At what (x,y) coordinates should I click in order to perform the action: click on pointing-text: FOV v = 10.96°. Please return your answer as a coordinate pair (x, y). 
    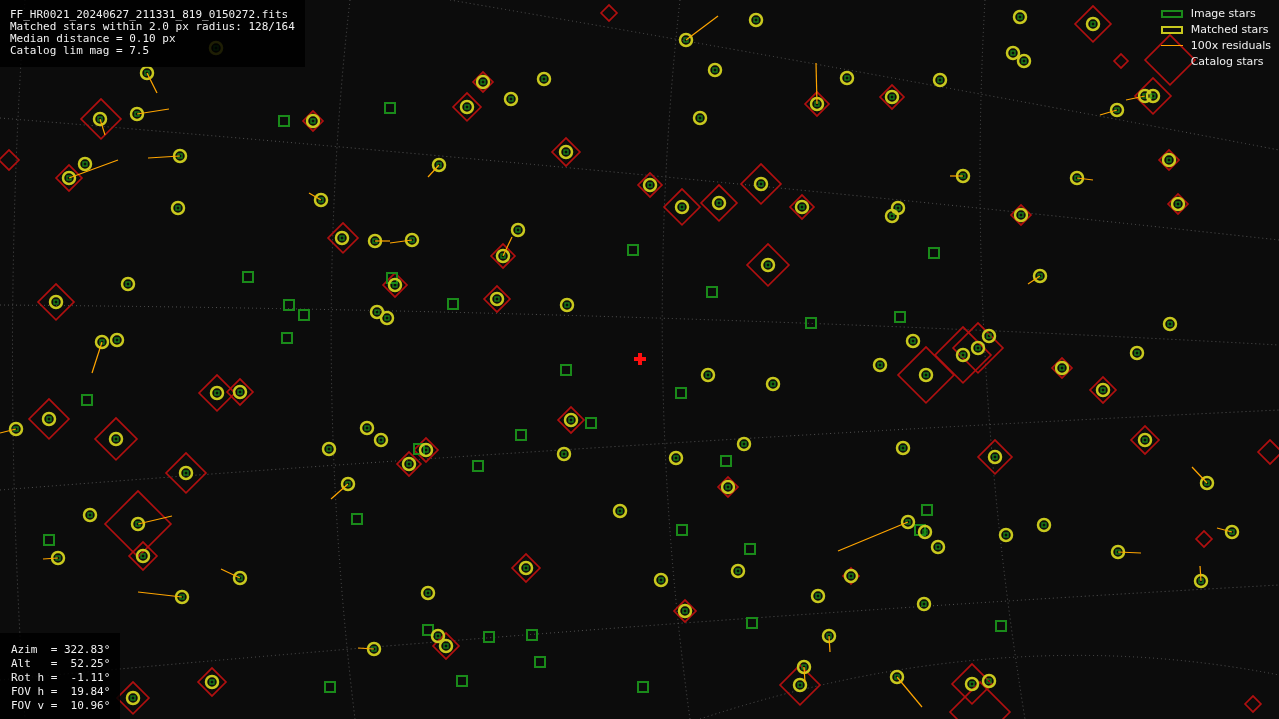
    Looking at the image, I should click on (61, 706).